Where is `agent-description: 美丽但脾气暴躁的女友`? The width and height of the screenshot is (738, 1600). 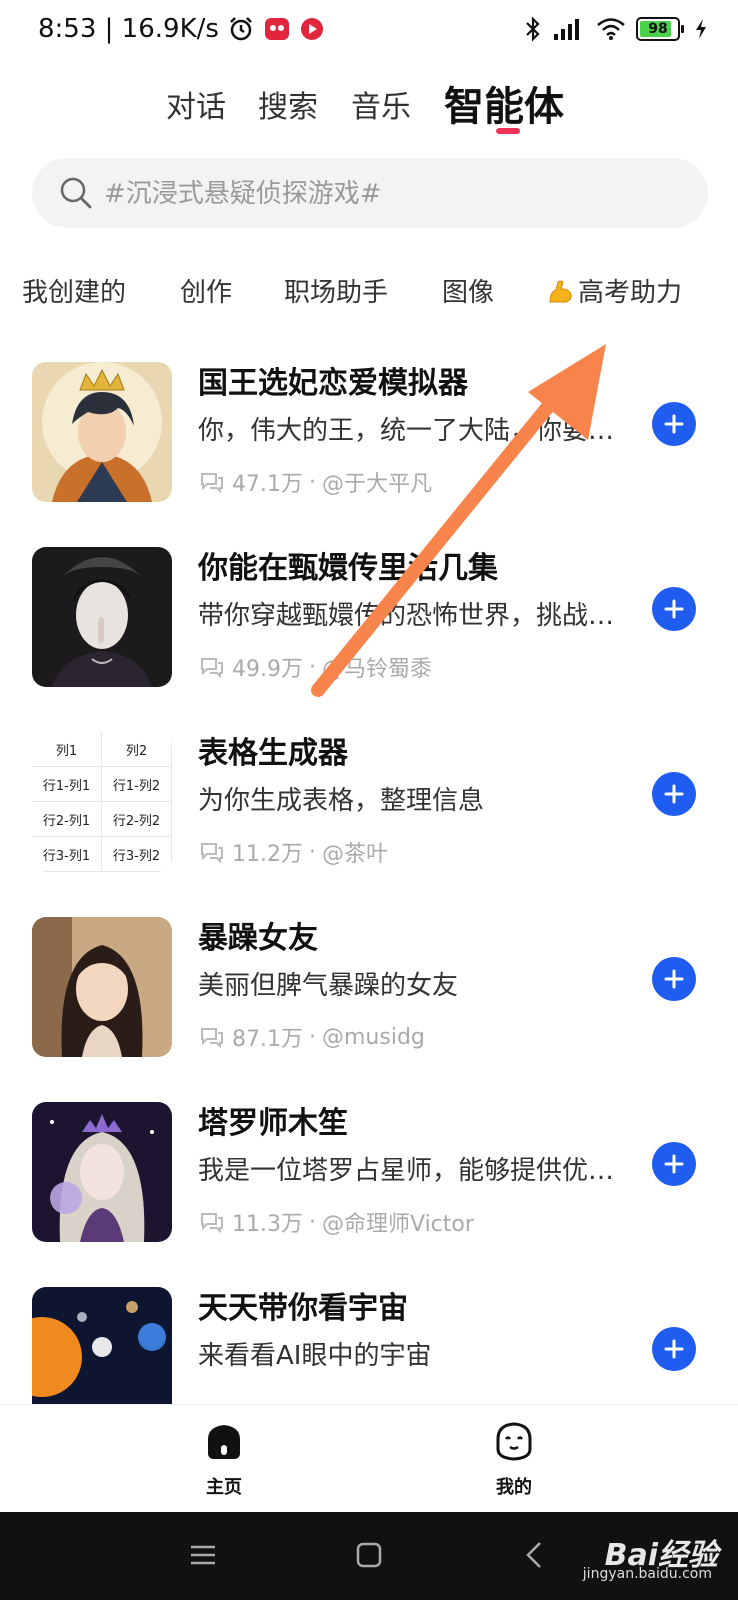
agent-description: 美丽但脾气暴躁的女友 is located at coordinates (328, 986).